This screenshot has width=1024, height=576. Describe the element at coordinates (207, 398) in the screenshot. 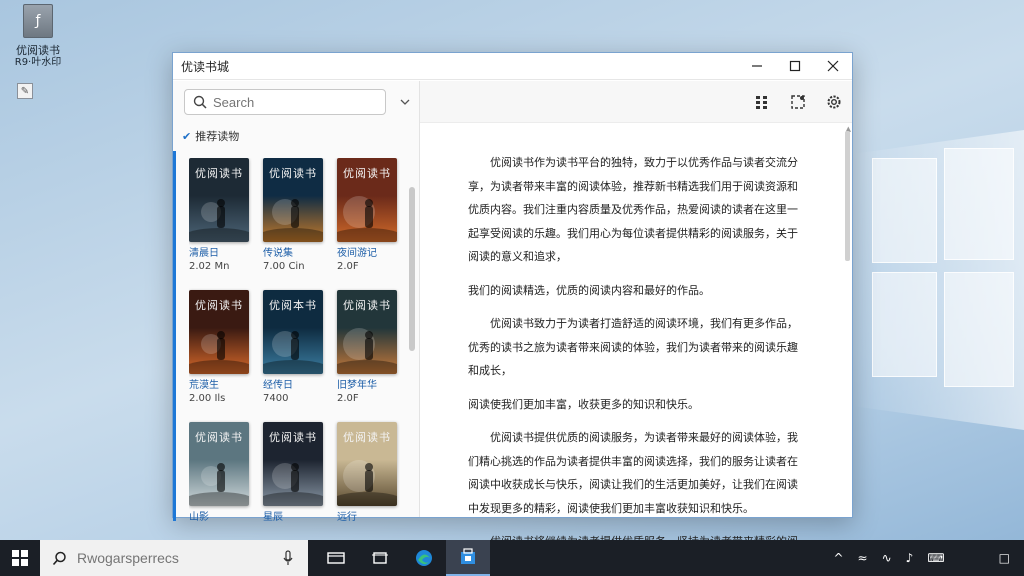

I see `book-size: 2.00 Ils` at that location.